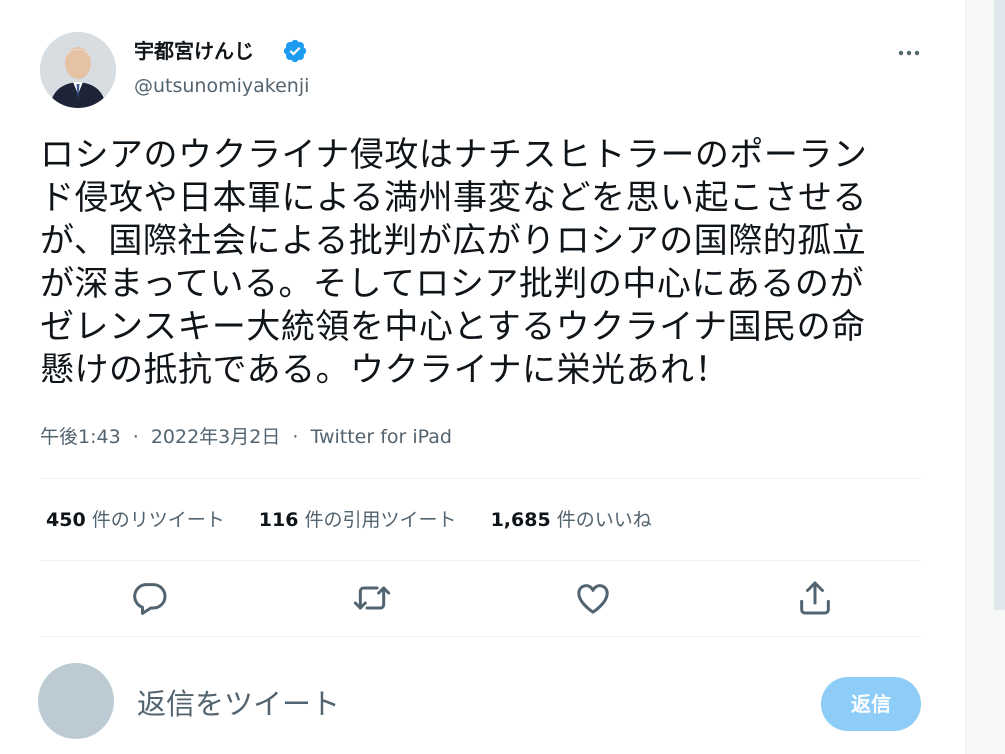 Image resolution: width=1005 pixels, height=754 pixels. Describe the element at coordinates (871, 704) in the screenshot. I see `reply-button: 返信` at that location.